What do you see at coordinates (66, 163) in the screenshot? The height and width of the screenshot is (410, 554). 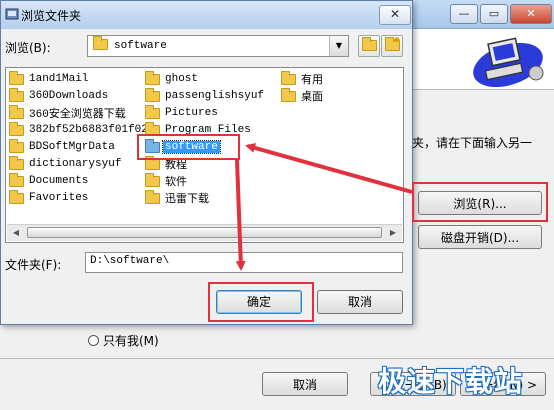 I see `list-item: dictionarysyuf` at bounding box center [66, 163].